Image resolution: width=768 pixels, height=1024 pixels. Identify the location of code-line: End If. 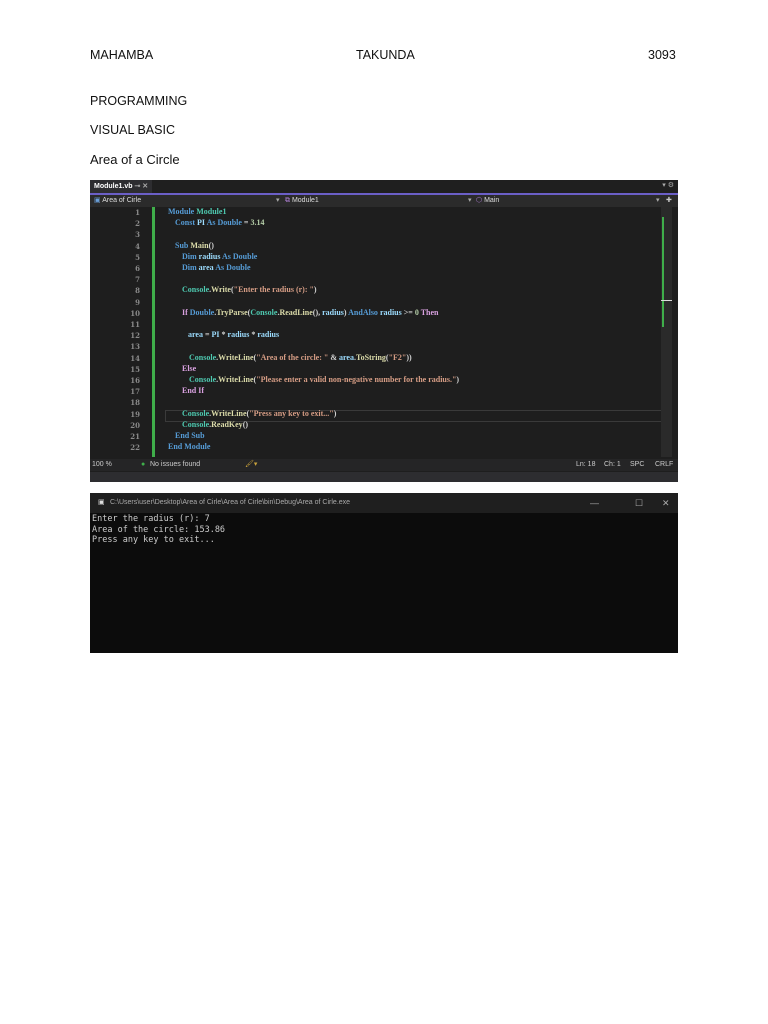
(193, 390).